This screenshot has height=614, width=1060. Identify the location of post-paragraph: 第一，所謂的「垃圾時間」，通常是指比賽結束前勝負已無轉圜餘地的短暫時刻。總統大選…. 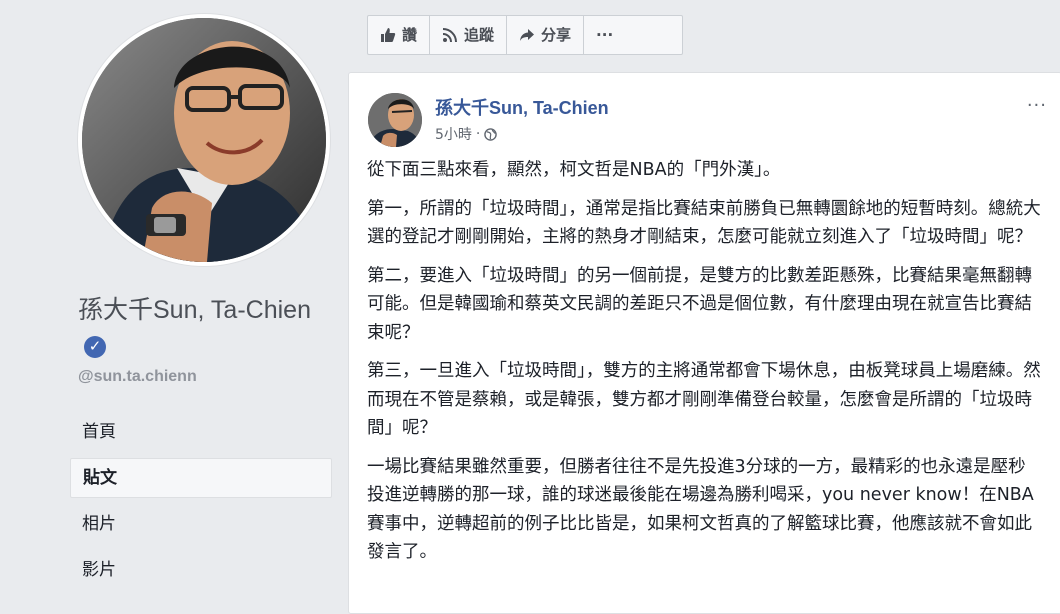
(704, 223).